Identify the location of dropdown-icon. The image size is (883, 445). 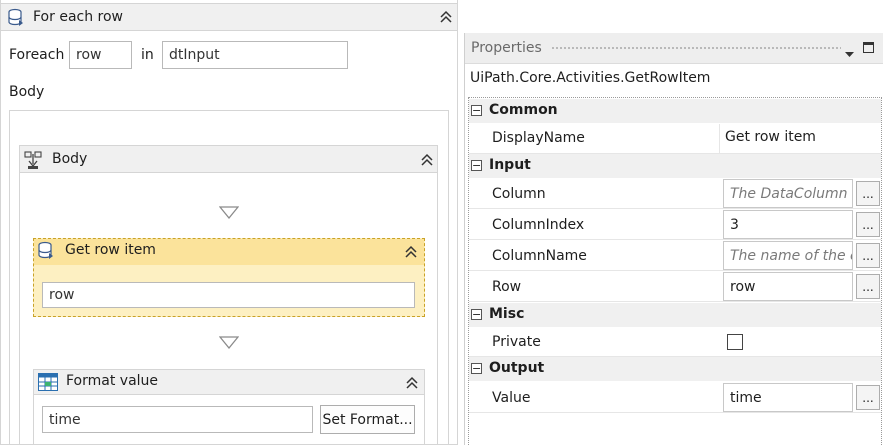
(849, 54).